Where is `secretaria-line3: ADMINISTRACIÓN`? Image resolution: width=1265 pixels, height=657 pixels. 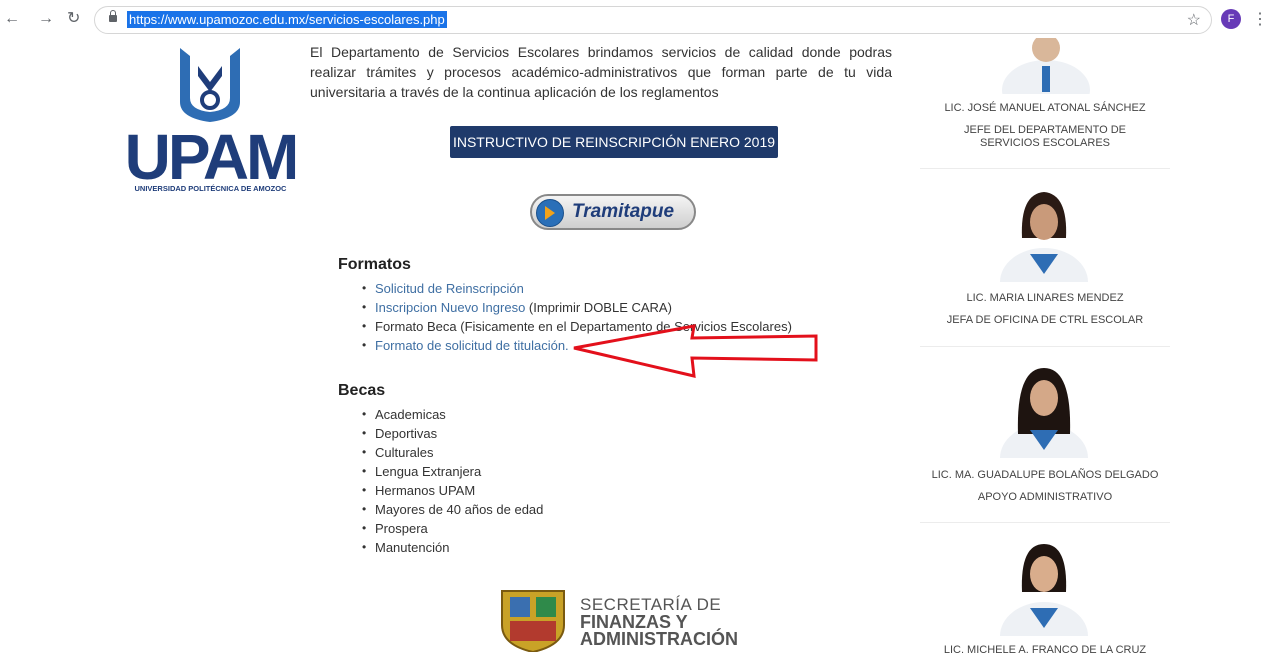
secretaria-line3: ADMINISTRACIÓN is located at coordinates (659, 639).